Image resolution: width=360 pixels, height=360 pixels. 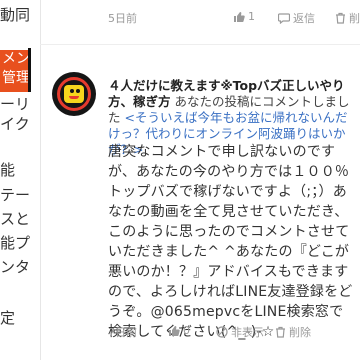 I want to click on sidebar: 動同 メン 管理 ーリ イク 能 テー スと 能プ ンタ 定, so click(x=20, y=180).